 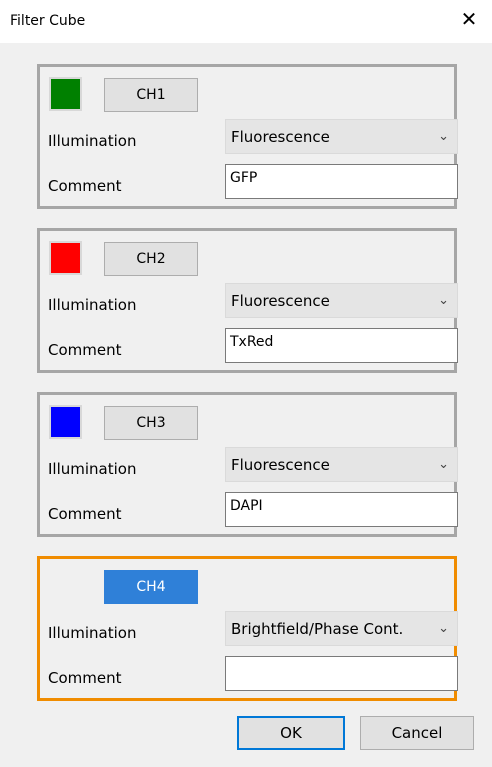 I want to click on close-icon: ✕, so click(x=469, y=19).